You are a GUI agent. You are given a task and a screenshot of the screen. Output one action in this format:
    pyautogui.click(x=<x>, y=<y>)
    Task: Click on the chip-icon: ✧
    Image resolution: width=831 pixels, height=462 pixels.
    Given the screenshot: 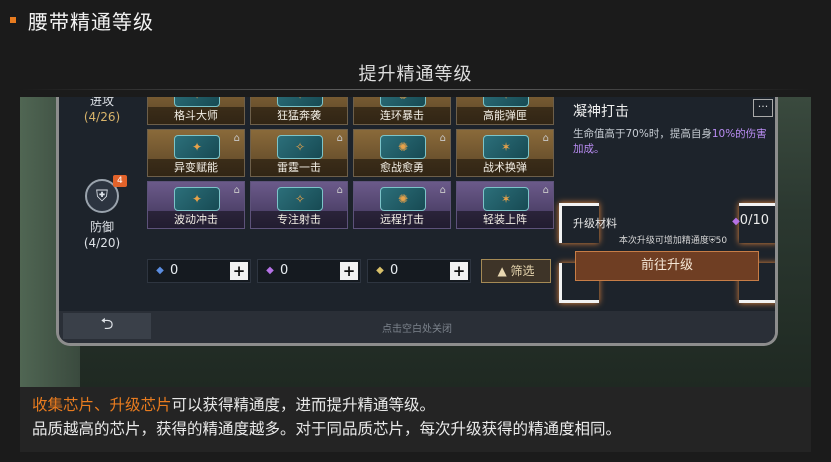 What is the action you would take?
    pyautogui.click(x=300, y=199)
    